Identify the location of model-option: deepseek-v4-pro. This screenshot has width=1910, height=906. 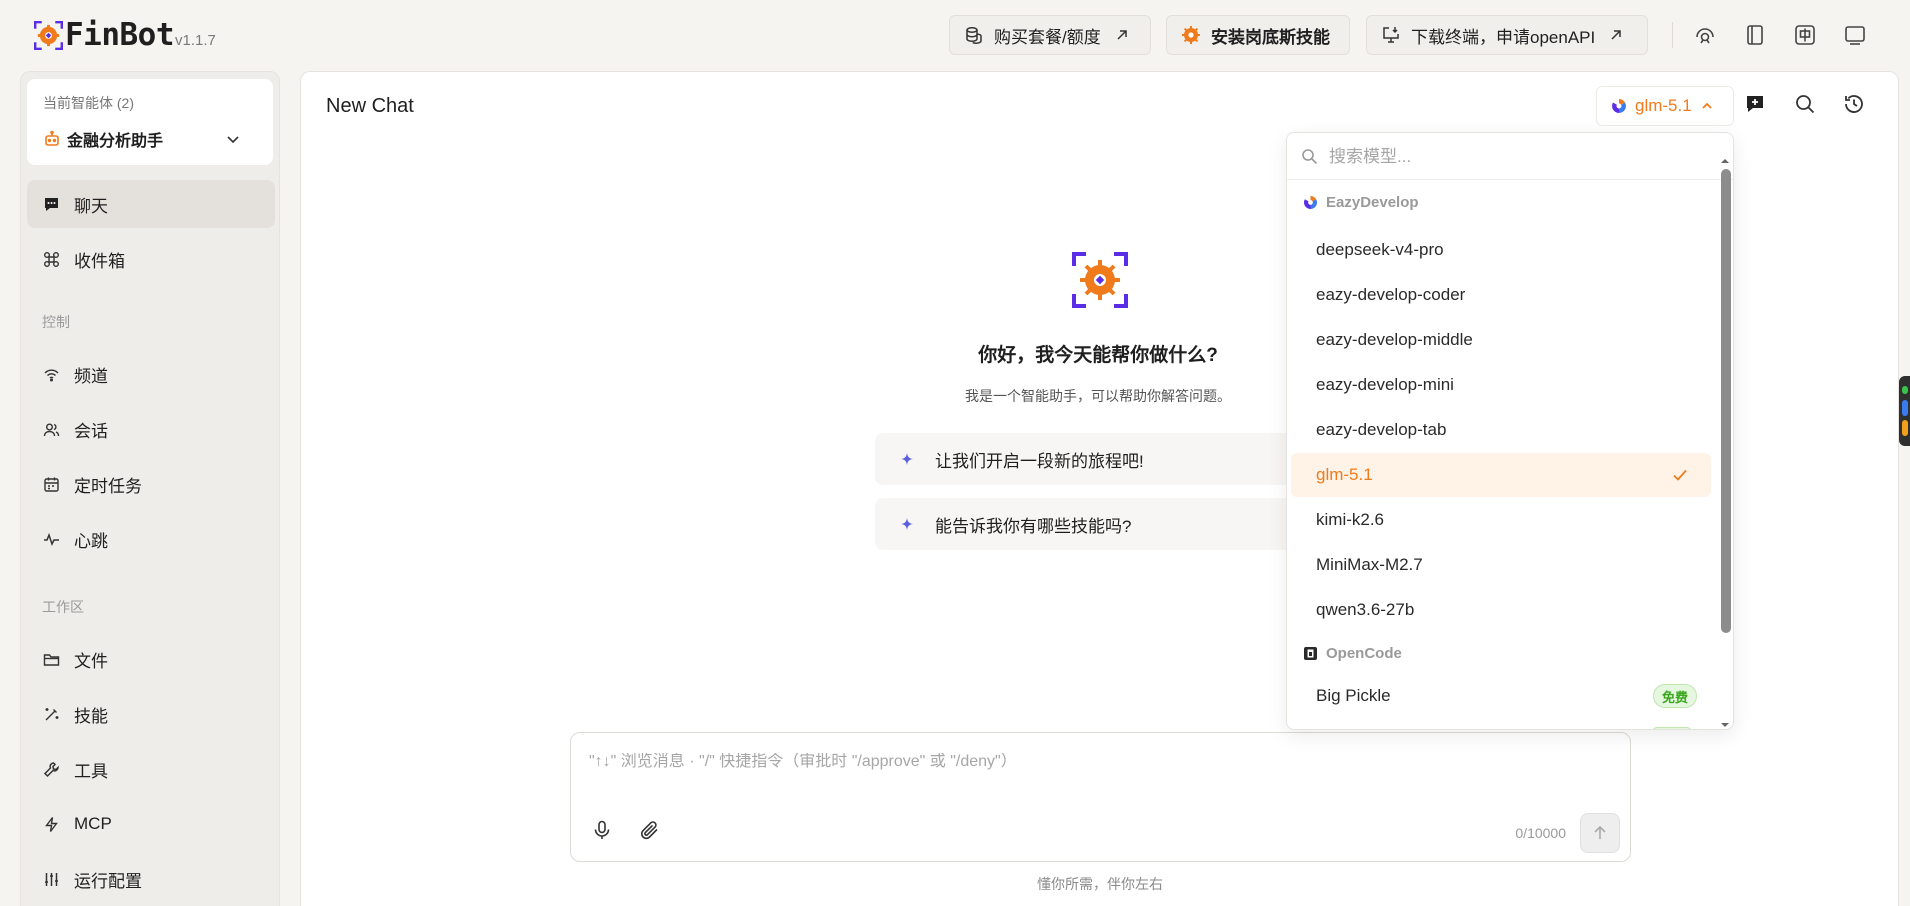
(1501, 250).